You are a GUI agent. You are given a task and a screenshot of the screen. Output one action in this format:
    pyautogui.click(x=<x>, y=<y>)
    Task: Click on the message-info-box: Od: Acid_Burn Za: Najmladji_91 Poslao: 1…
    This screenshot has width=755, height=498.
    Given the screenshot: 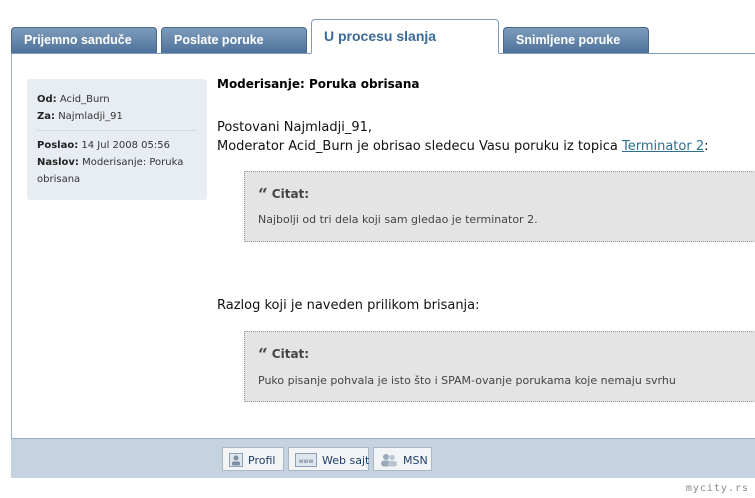 What is the action you would take?
    pyautogui.click(x=117, y=139)
    